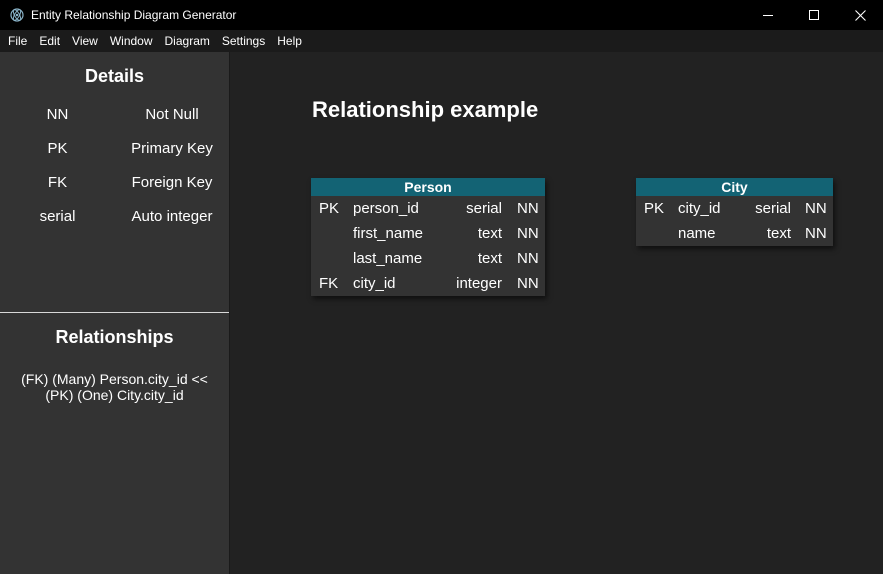  Describe the element at coordinates (243, 41) in the screenshot. I see `menu-settings: Settings` at that location.